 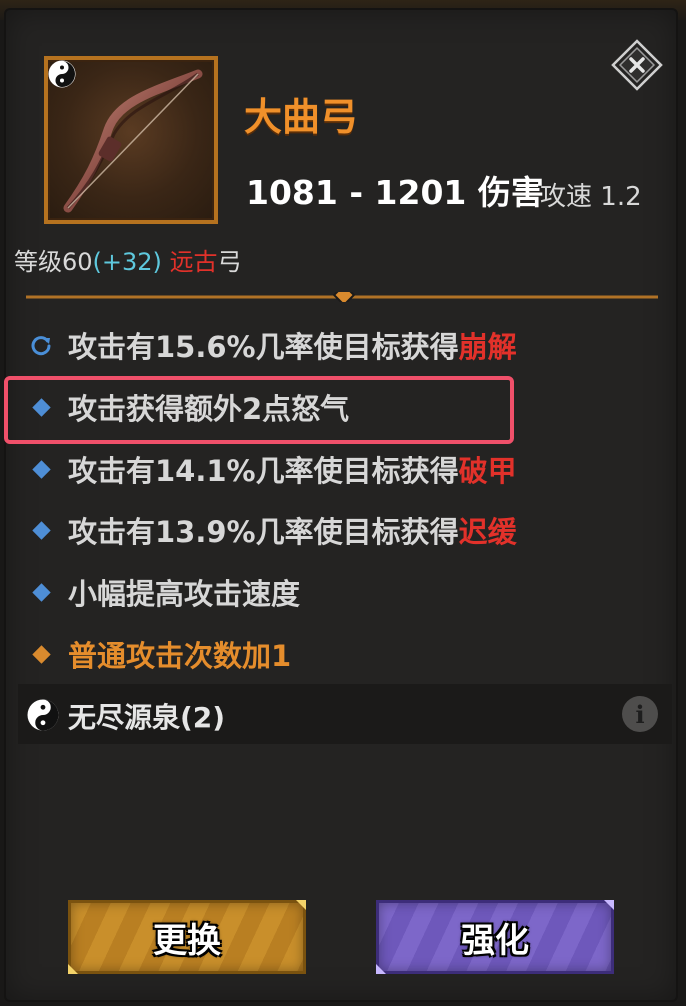 I want to click on item-level: 等级60, so click(x=53, y=262).